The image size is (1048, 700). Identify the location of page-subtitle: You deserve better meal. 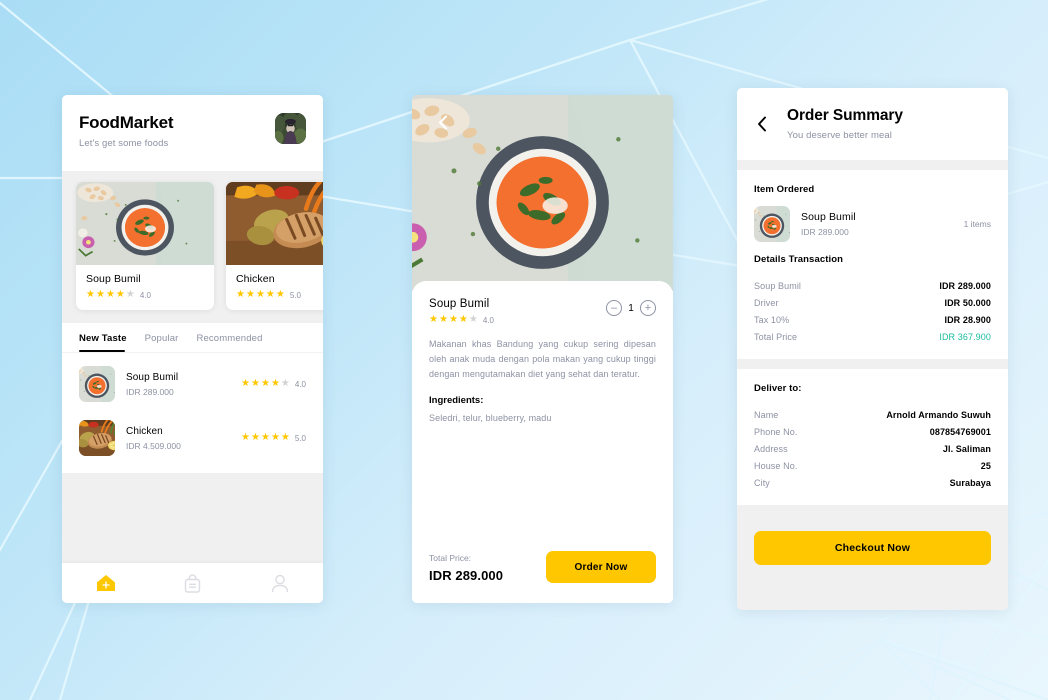
(839, 135).